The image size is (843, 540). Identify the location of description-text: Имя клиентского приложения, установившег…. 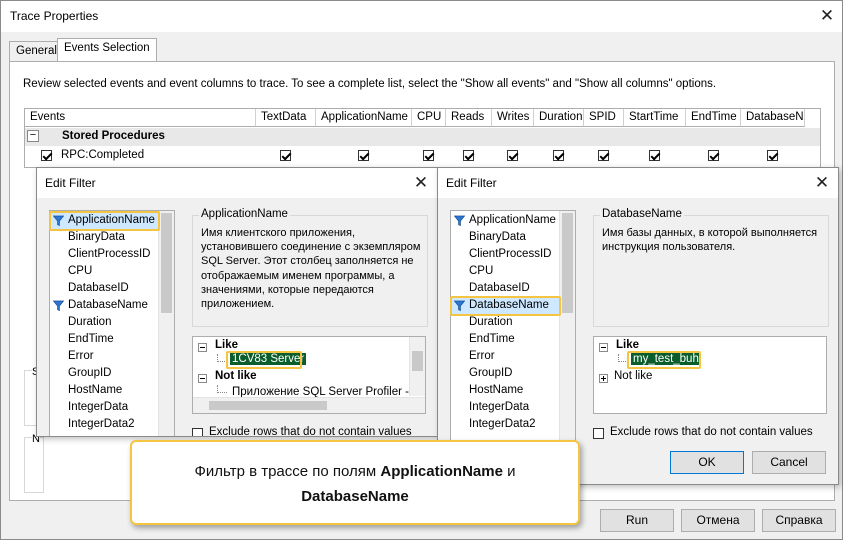
(311, 269).